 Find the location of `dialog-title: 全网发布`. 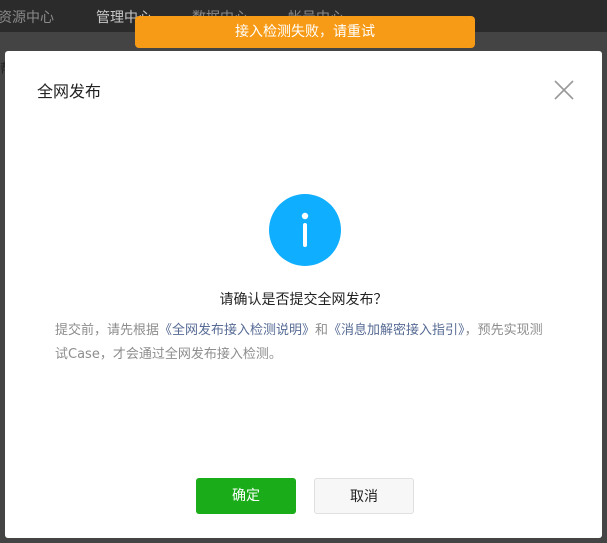

dialog-title: 全网发布 is located at coordinates (69, 91).